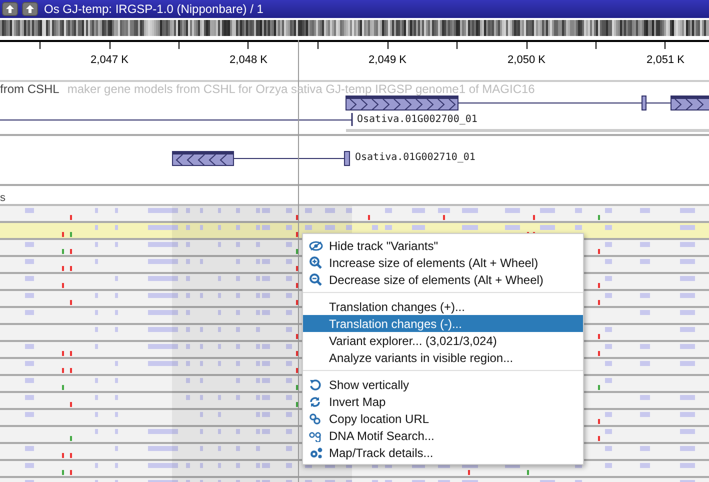  I want to click on link-icon, so click(315, 418).